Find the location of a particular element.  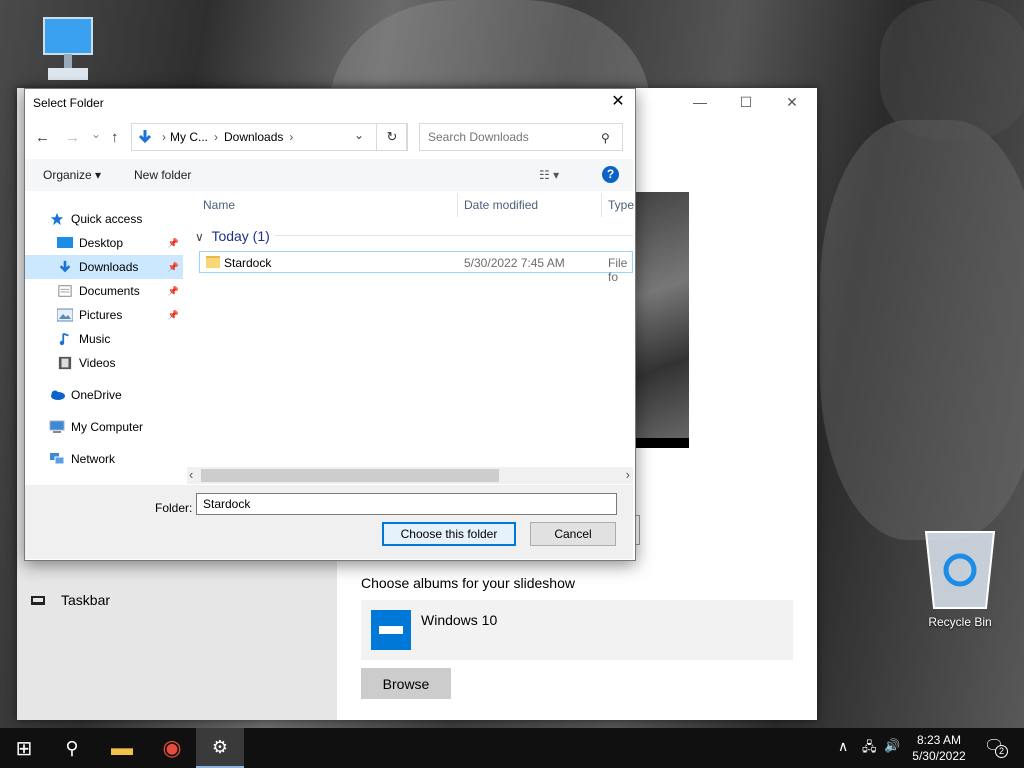

recycle-bin-shortcut: Recycle Bin is located at coordinates (960, 576).